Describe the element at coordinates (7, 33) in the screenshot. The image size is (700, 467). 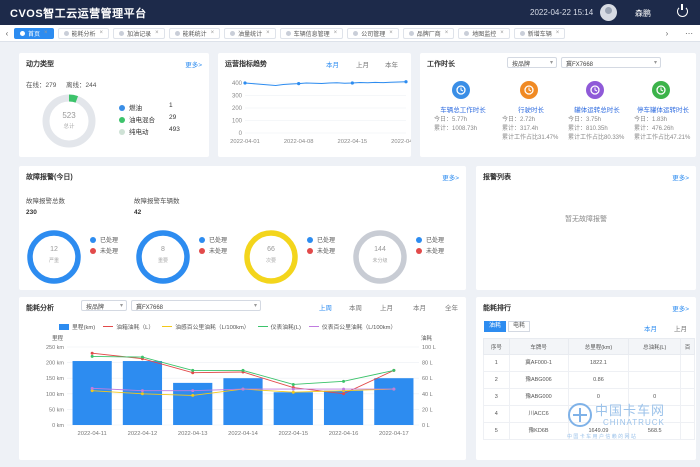
I see `tabs-scroll-left-icon: ‹` at that location.